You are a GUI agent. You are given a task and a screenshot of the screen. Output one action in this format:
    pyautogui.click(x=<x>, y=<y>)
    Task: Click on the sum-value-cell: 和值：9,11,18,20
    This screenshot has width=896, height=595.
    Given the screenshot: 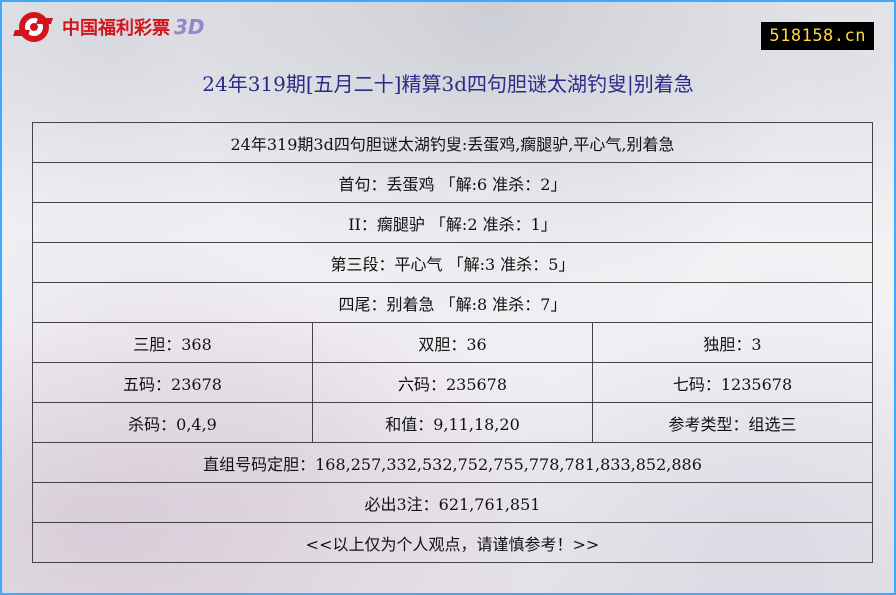 What is the action you would take?
    pyautogui.click(x=452, y=422)
    